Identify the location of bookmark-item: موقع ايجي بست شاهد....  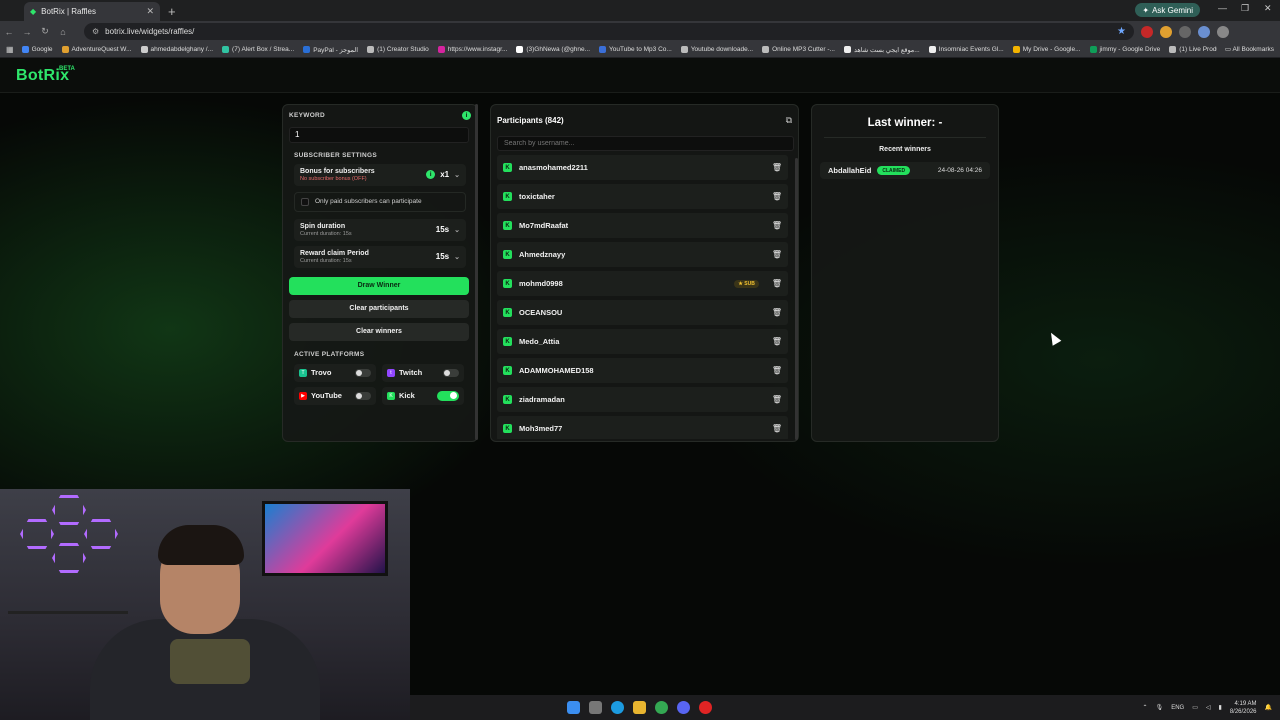
(881, 50).